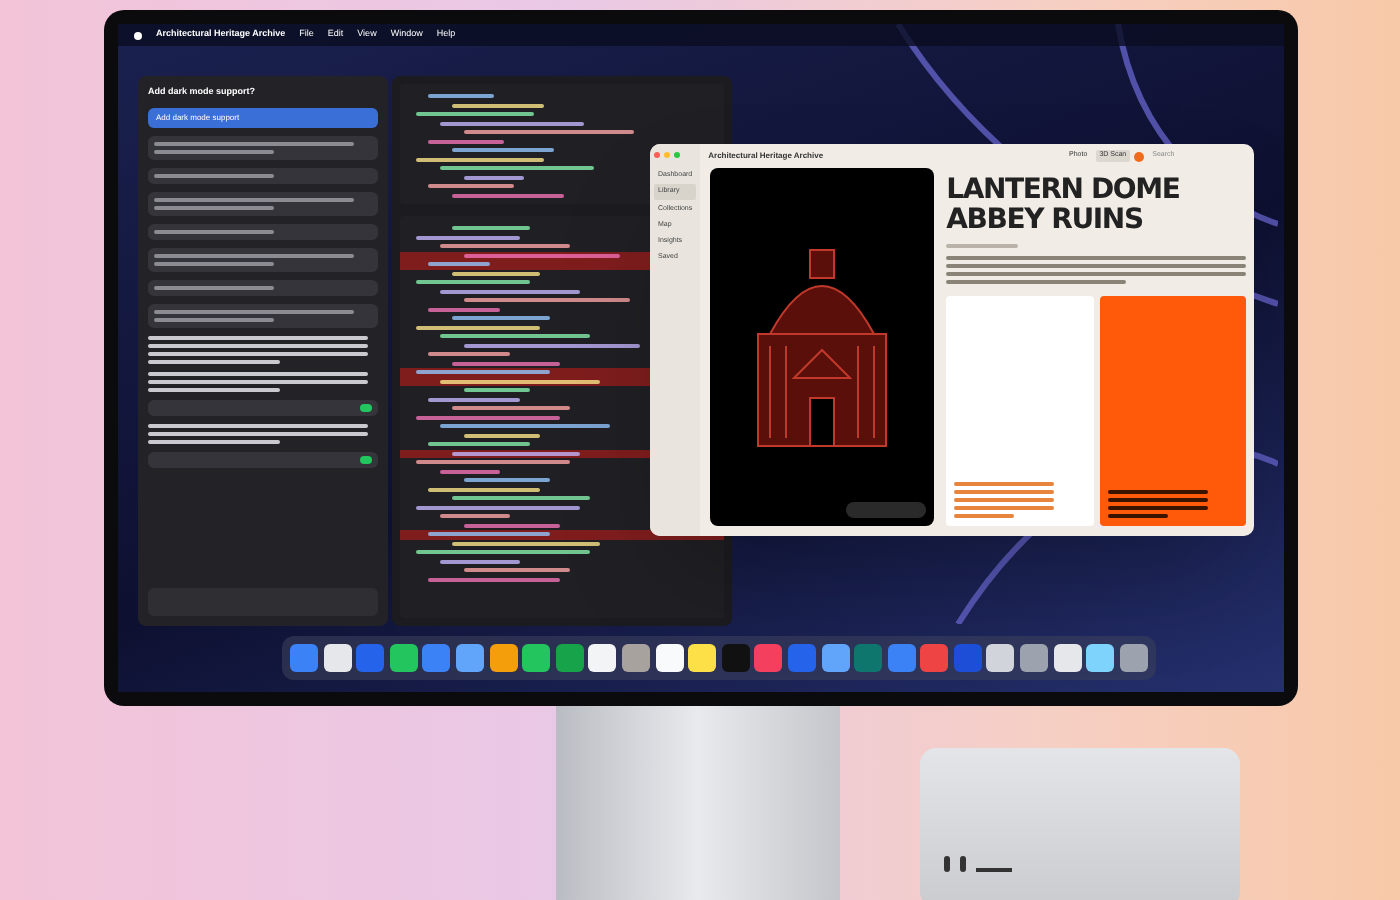  What do you see at coordinates (1139, 156) in the screenshot?
I see `avatar-icon` at bounding box center [1139, 156].